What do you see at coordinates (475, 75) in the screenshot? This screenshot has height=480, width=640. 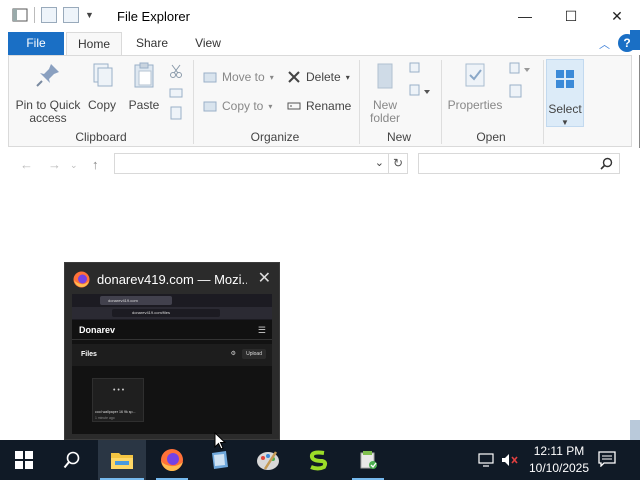 I see `properties-icon` at bounding box center [475, 75].